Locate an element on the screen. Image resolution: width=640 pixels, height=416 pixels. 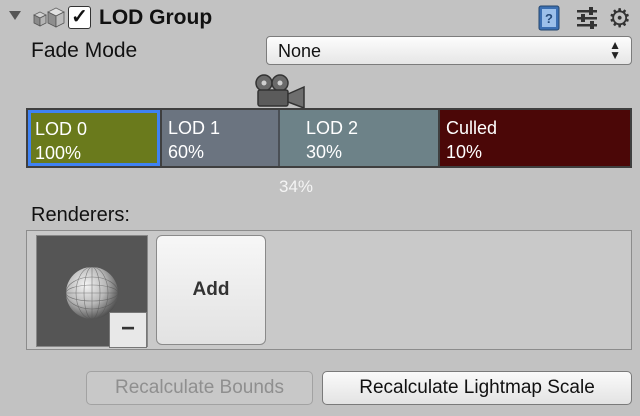
renderer-thumbnail: − is located at coordinates (92, 291).